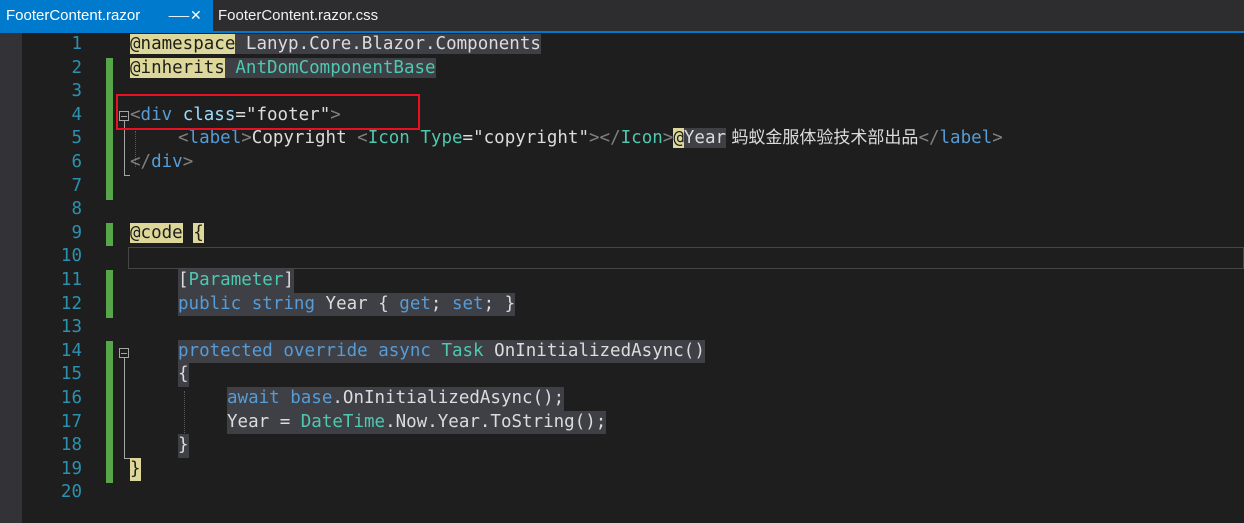 The height and width of the screenshot is (523, 1244). Describe the element at coordinates (156, 232) in the screenshot. I see `razor-directive: @code` at that location.